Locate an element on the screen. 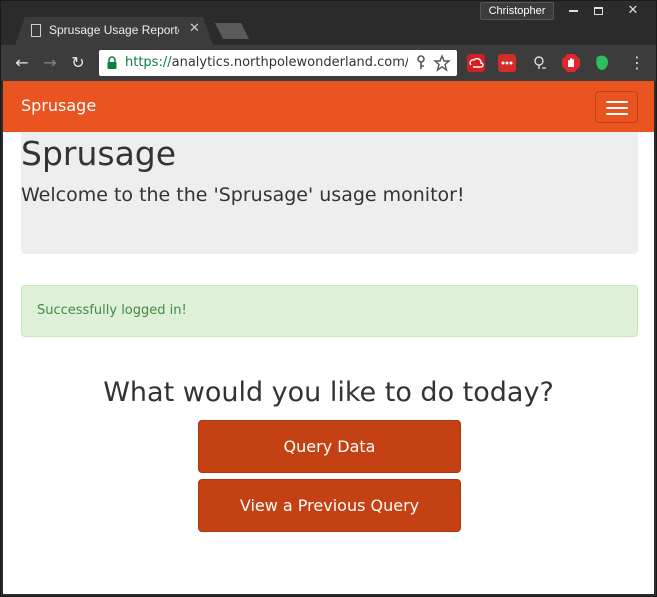 The width and height of the screenshot is (657, 597). maximize-button is located at coordinates (598, 11).